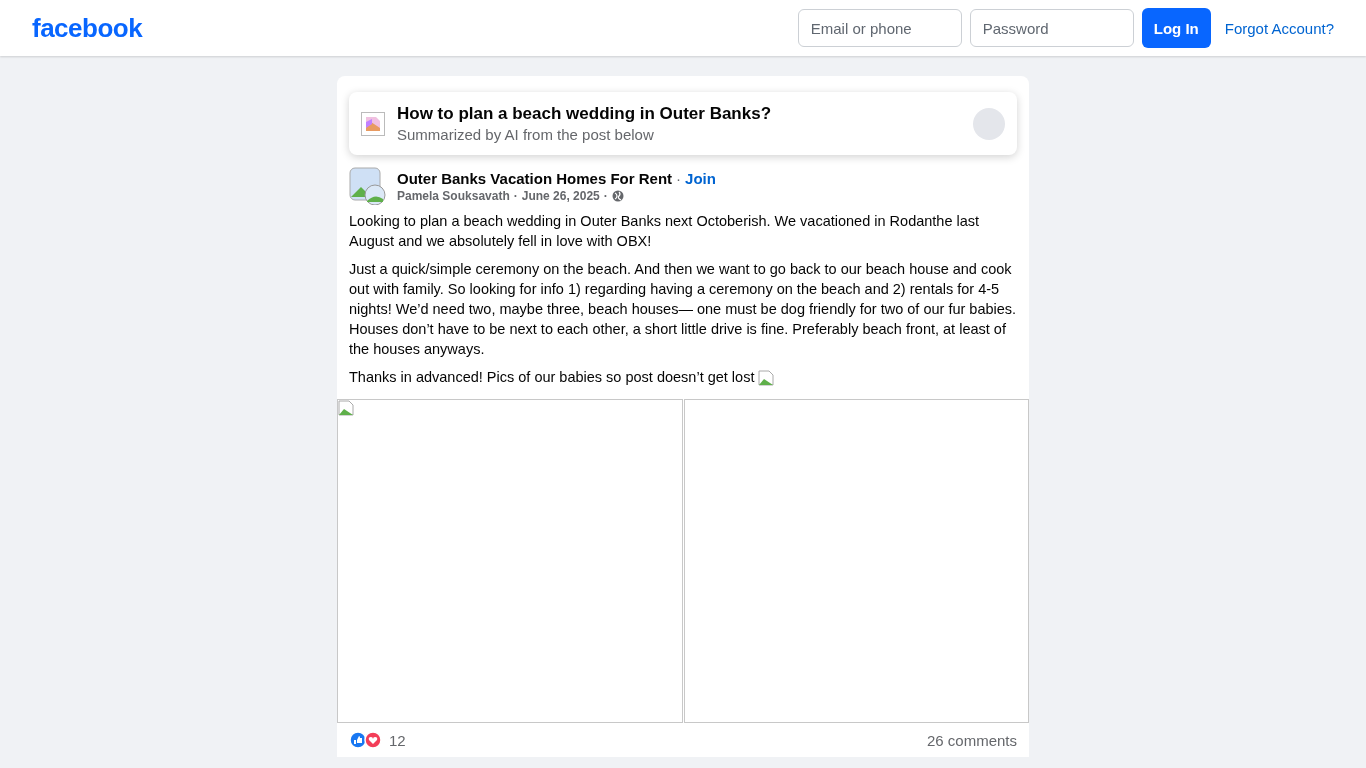 Image resolution: width=1366 pixels, height=768 pixels. What do you see at coordinates (560, 195) in the screenshot?
I see `post-date: June 26, 2025` at bounding box center [560, 195].